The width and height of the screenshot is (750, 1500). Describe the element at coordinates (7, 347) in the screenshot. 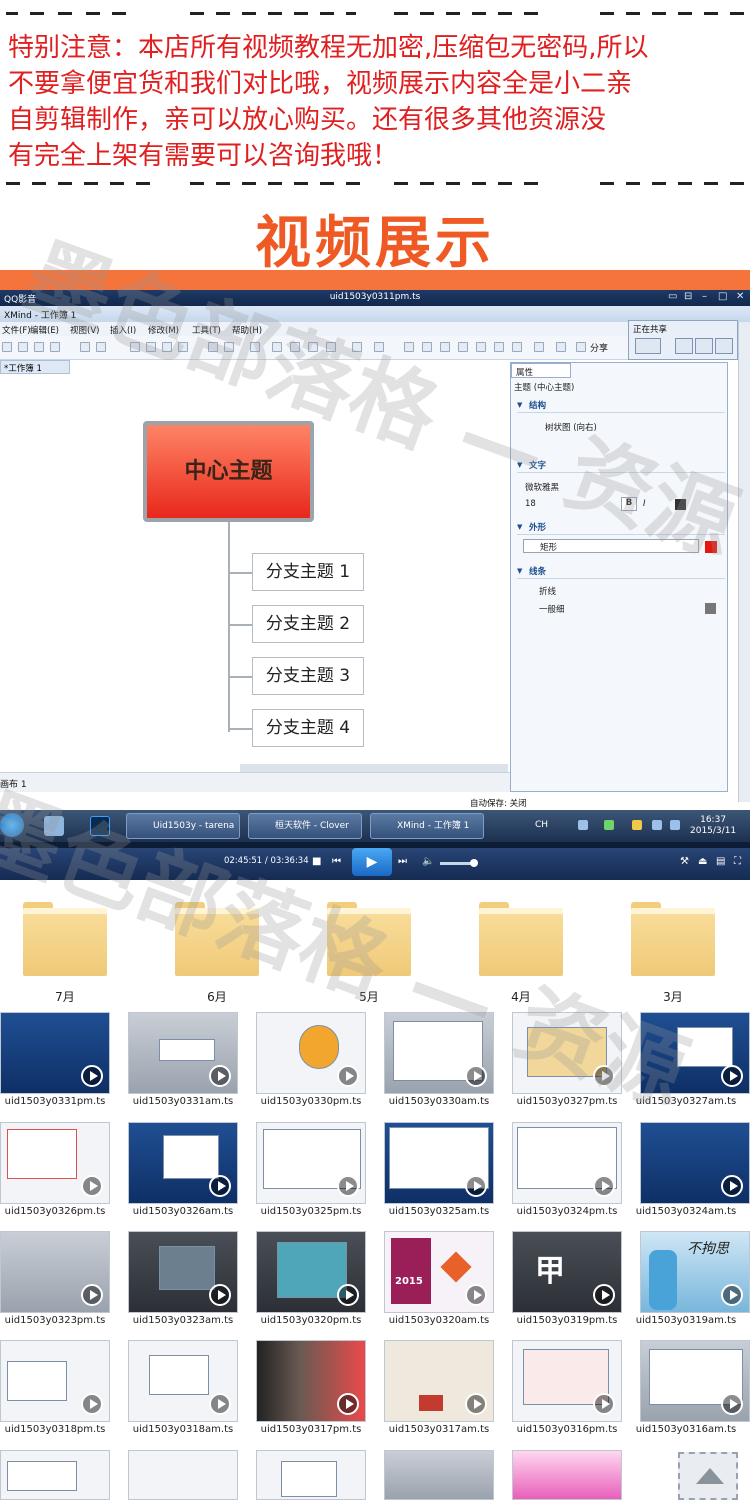

I see `new-icon` at that location.